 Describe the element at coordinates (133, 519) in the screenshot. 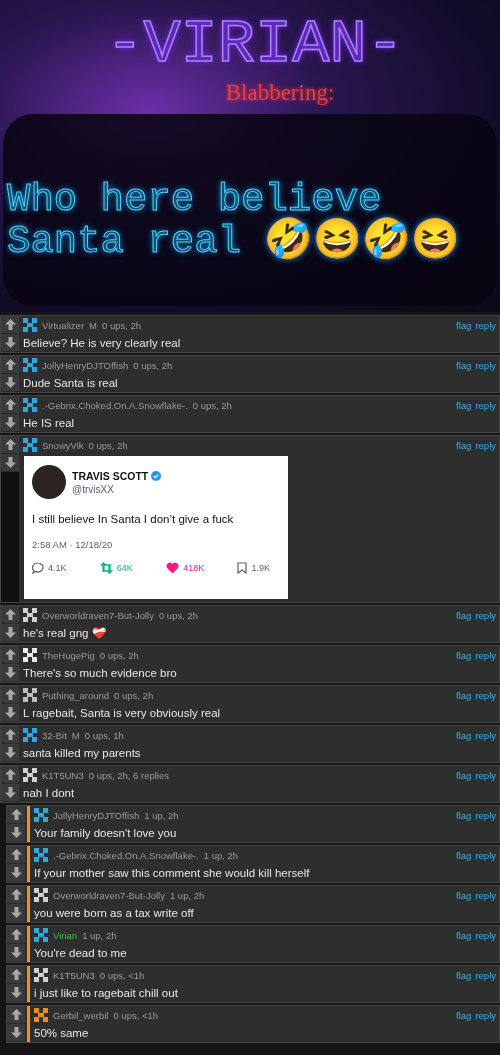

I see `tweet-text: I still believe In Santa I don’t give a fuck` at that location.